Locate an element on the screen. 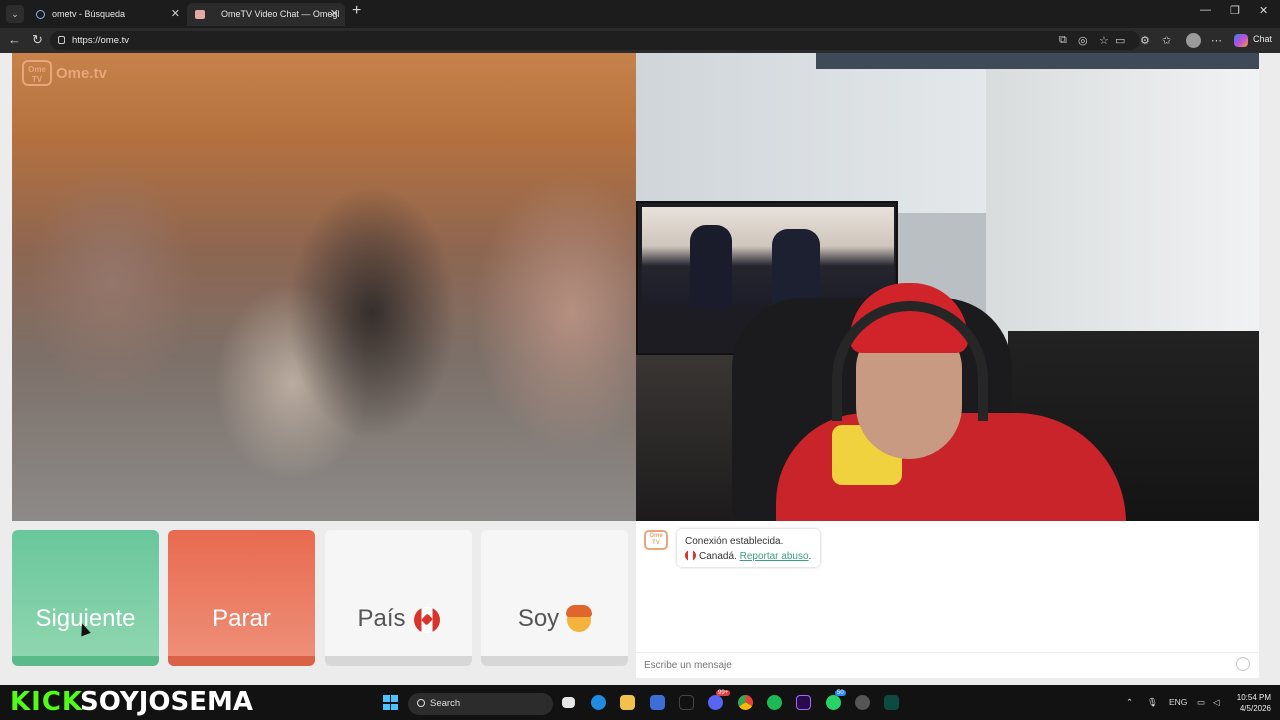 The image size is (1280, 720). discord-icon is located at coordinates (715, 702).